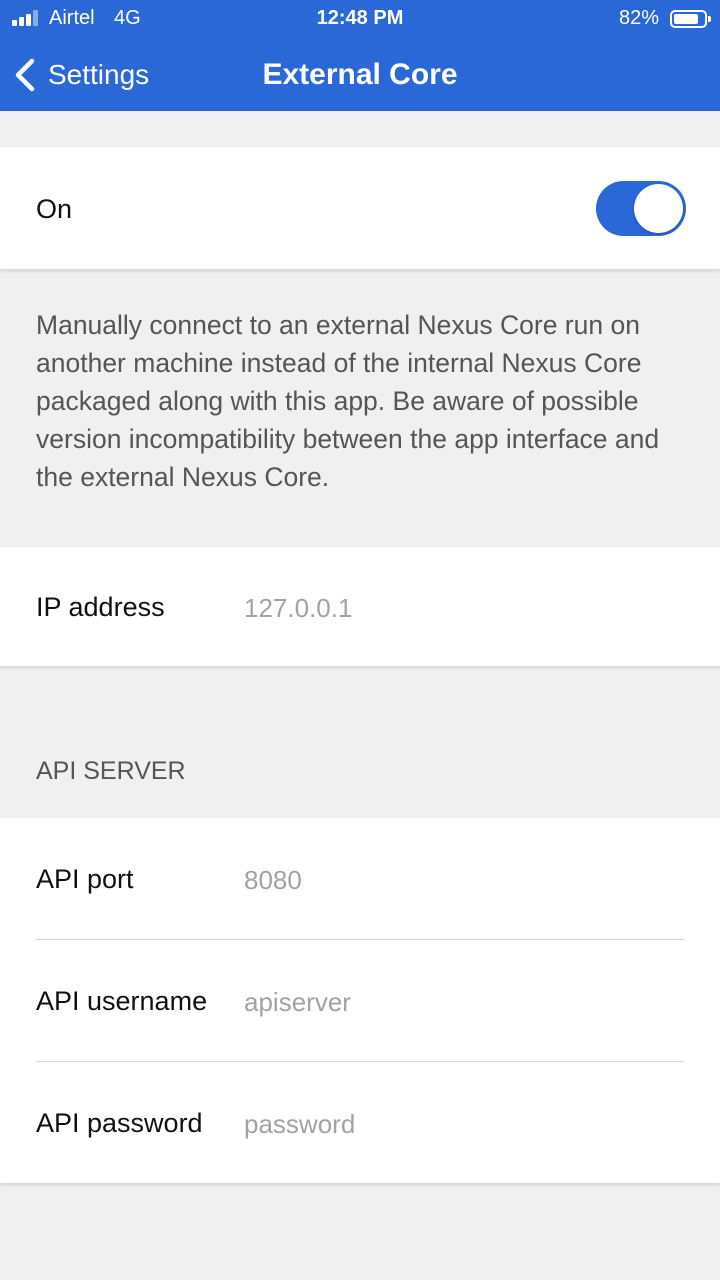 Image resolution: width=720 pixels, height=1280 pixels. What do you see at coordinates (360, 208) in the screenshot?
I see `enable-external-core-row: On` at bounding box center [360, 208].